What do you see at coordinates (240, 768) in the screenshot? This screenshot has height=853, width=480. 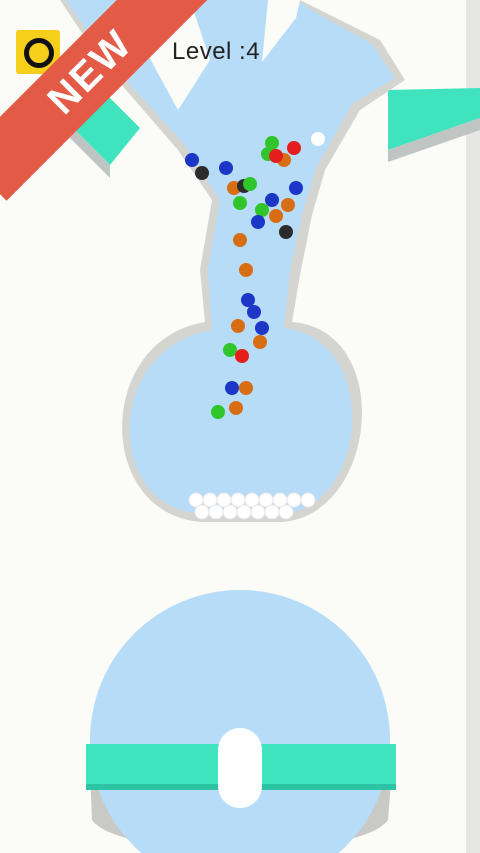 I see `center-slot` at bounding box center [240, 768].